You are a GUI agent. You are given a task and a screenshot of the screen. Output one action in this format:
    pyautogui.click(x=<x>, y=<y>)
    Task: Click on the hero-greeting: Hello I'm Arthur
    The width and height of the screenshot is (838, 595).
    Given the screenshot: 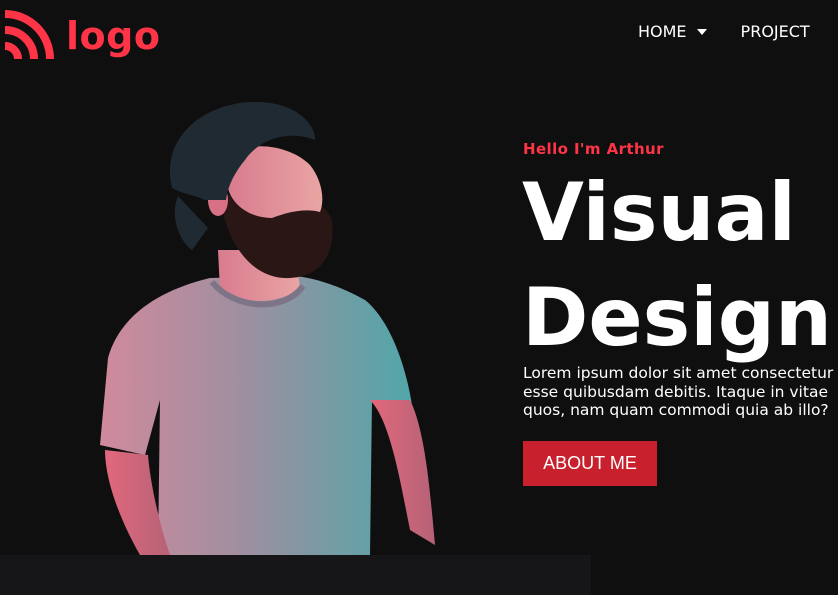 What is the action you would take?
    pyautogui.click(x=593, y=149)
    